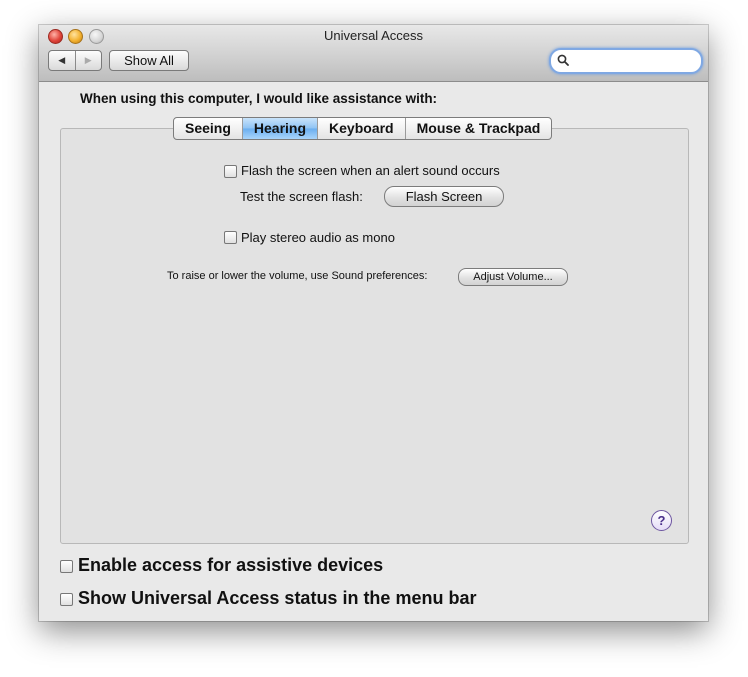 Image resolution: width=748 pixels, height=677 pixels. Describe the element at coordinates (478, 128) in the screenshot. I see `tab-mouse-trackpad: Mouse & Trackpad` at that location.